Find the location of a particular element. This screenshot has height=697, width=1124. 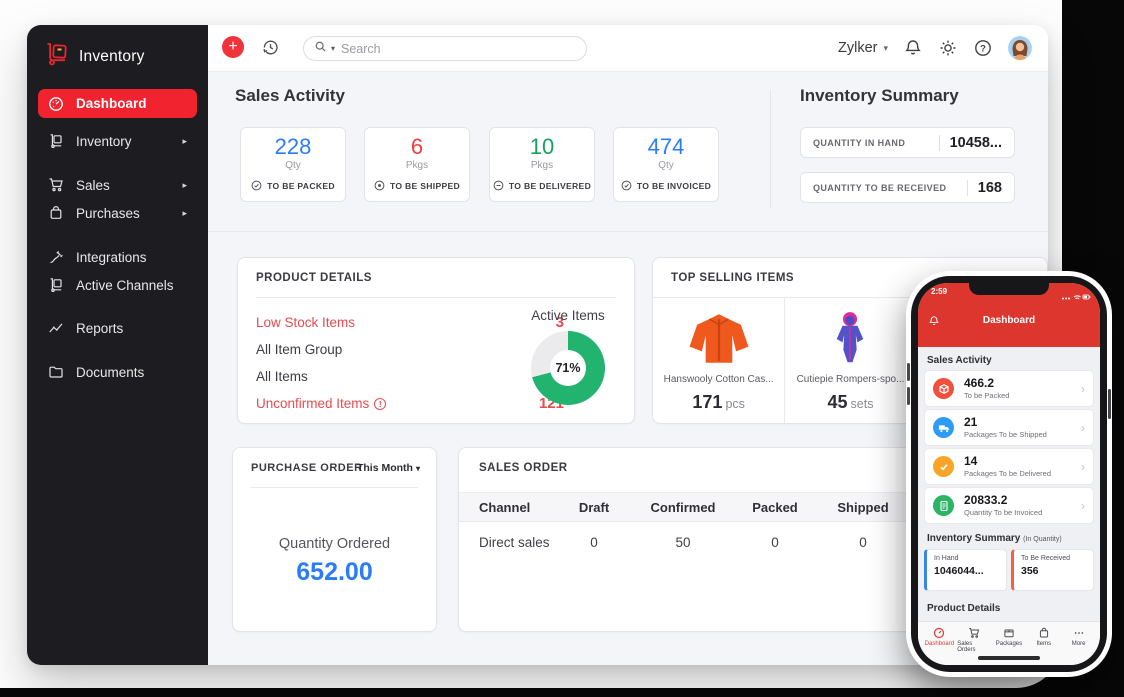

phone-to-be-invoiced-card: 20833.2 Quantity To be Invoiced › is located at coordinates (1009, 505).